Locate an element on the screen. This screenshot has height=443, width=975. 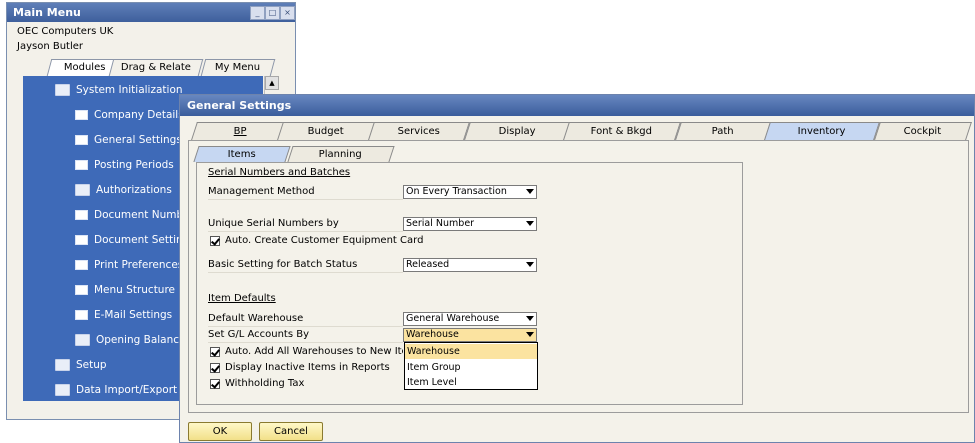
item-defaults-section-title: Item Defaults is located at coordinates (242, 298).